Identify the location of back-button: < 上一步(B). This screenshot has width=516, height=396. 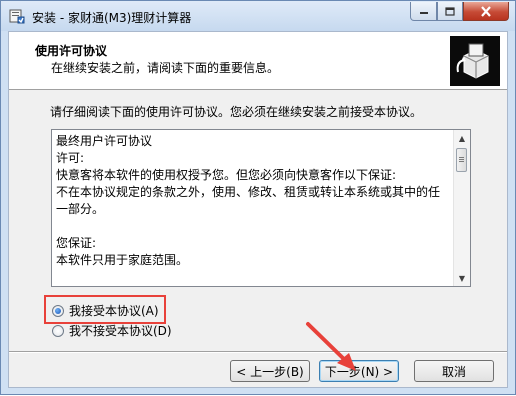
(270, 371).